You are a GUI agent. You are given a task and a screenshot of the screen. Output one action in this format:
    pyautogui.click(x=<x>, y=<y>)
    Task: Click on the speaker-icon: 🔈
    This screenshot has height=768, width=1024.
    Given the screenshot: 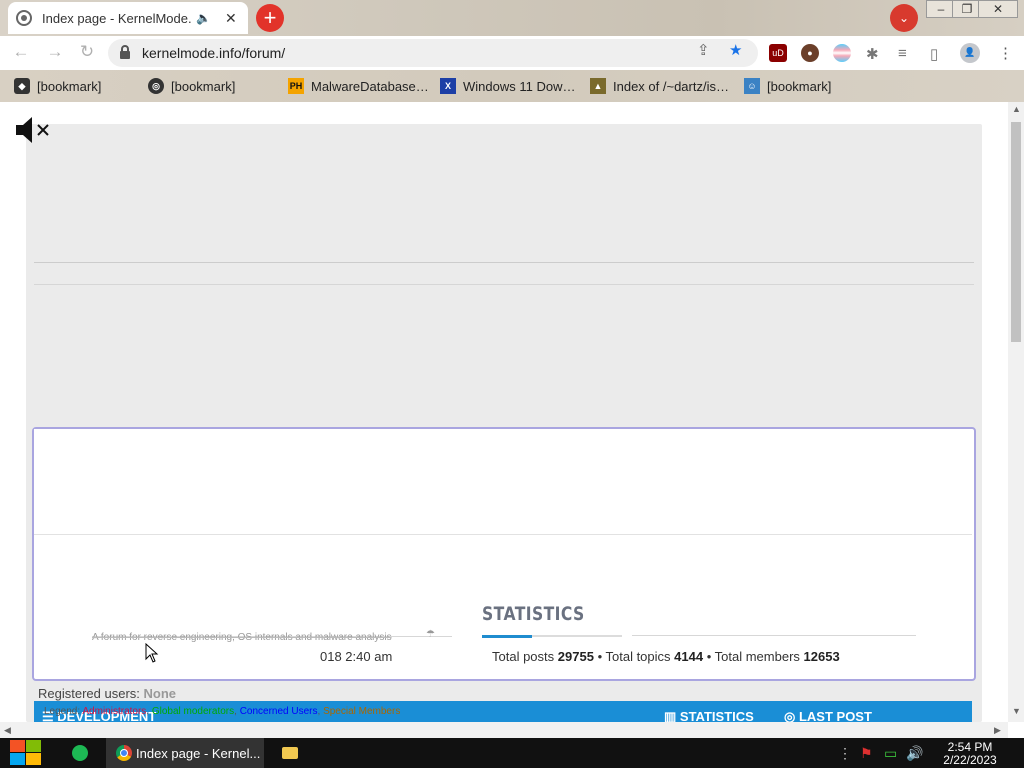 What is the action you would take?
    pyautogui.click(x=203, y=18)
    